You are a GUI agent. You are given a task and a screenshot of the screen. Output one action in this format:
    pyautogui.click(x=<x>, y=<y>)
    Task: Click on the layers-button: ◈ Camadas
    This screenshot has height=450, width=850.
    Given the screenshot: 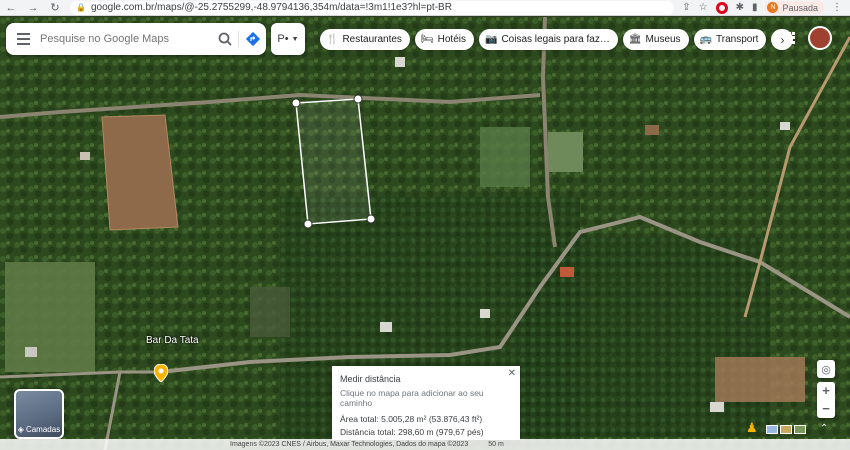 What is the action you would take?
    pyautogui.click(x=39, y=414)
    